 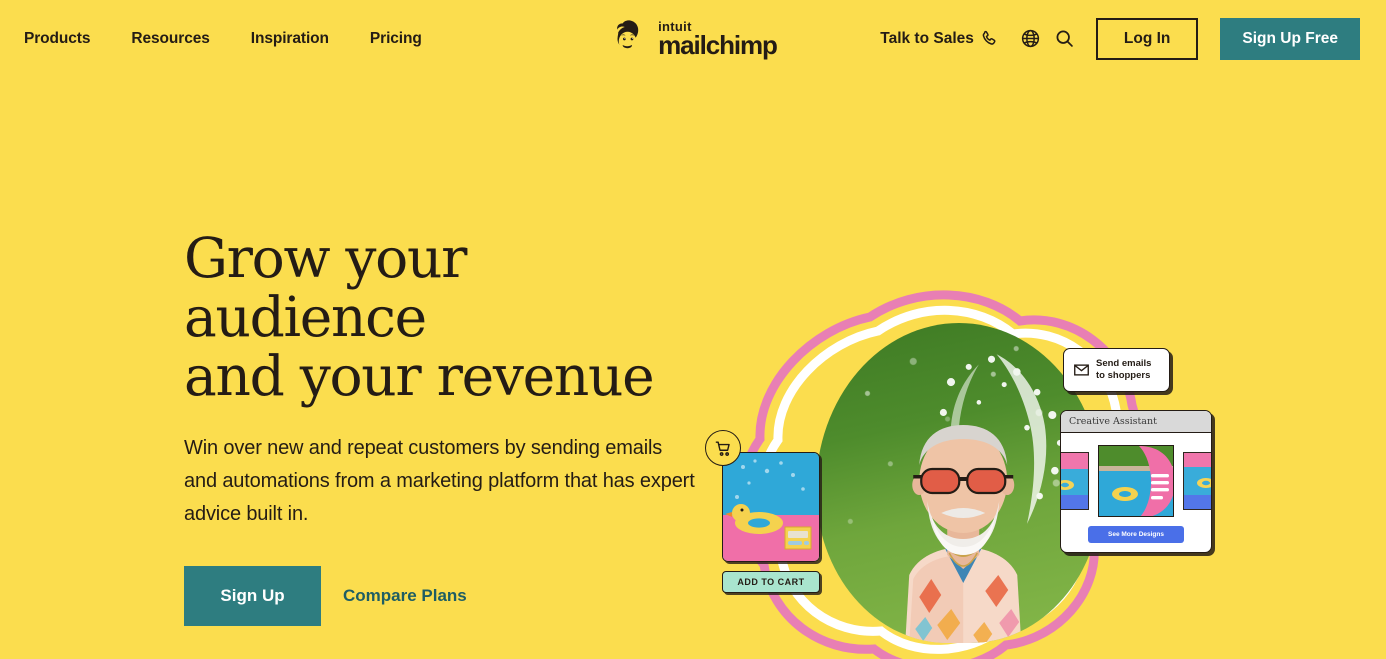 I want to click on hero-headline-line-2: and your revenue, so click(x=419, y=375).